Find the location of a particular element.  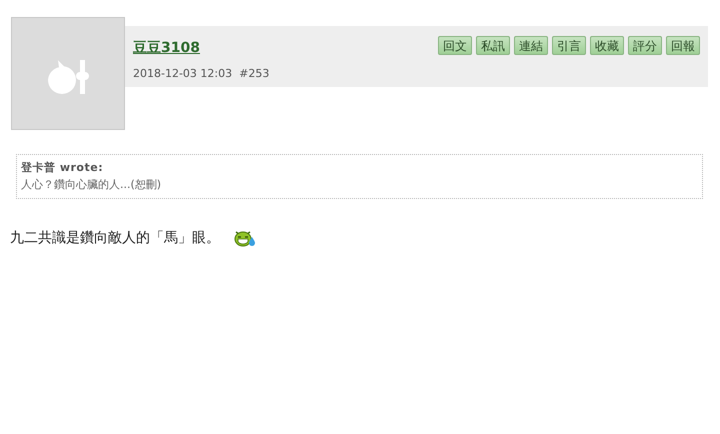

quote-author: 登卡普 wrote: is located at coordinates (62, 167).